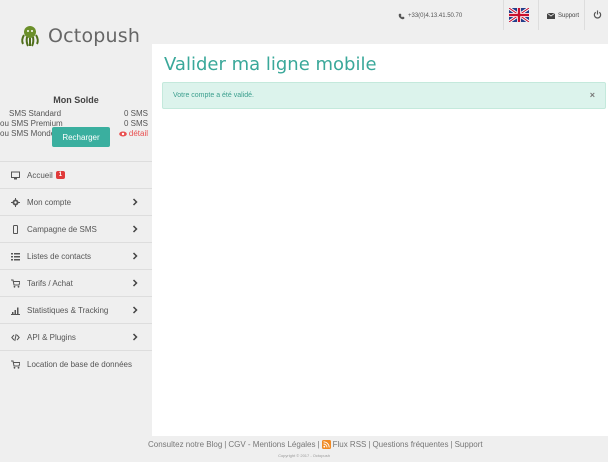 Image resolution: width=608 pixels, height=462 pixels. Describe the element at coordinates (15, 337) in the screenshot. I see `code-icon` at that location.